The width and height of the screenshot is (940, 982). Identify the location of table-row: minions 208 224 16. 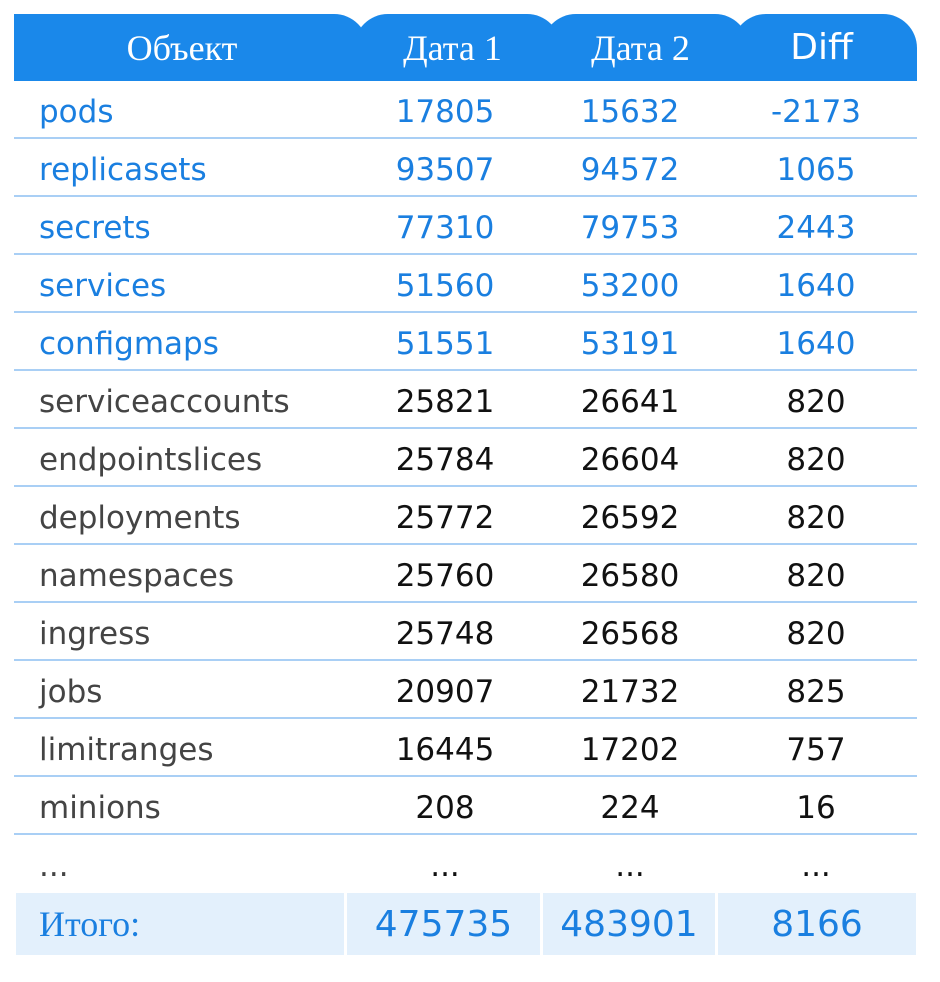
(465, 806).